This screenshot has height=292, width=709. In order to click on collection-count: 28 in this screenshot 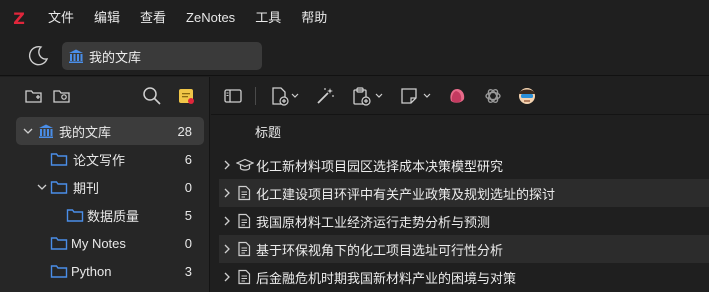, I will do `click(184, 131)`.